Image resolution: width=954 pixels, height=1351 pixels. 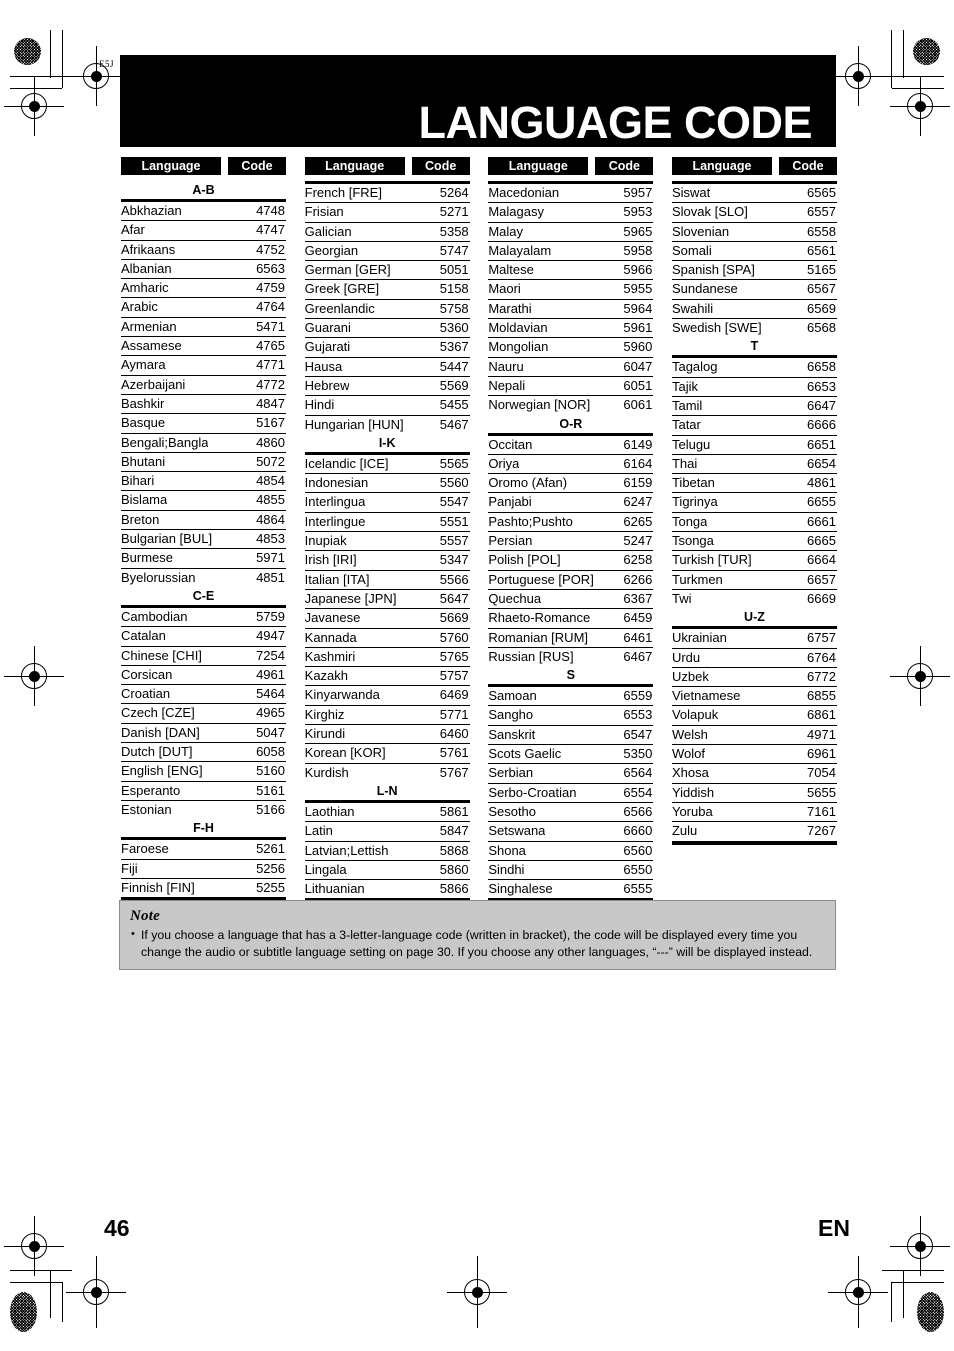 I want to click on language-code-value: 6564, so click(x=638, y=773).